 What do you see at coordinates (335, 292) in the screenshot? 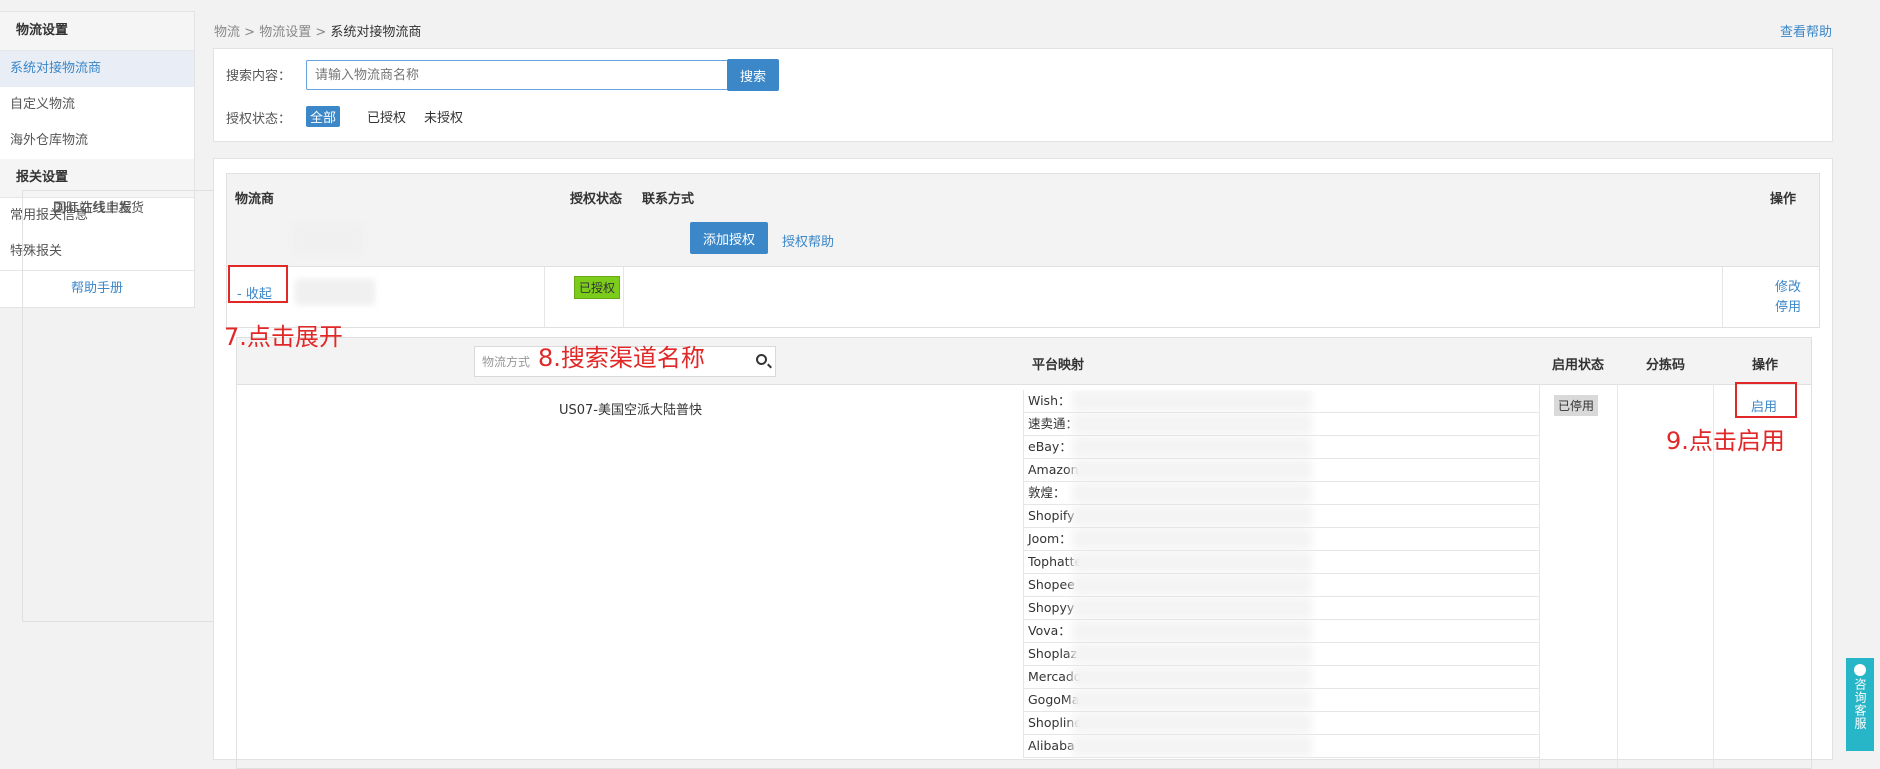
I see `blurred-provider-name` at bounding box center [335, 292].